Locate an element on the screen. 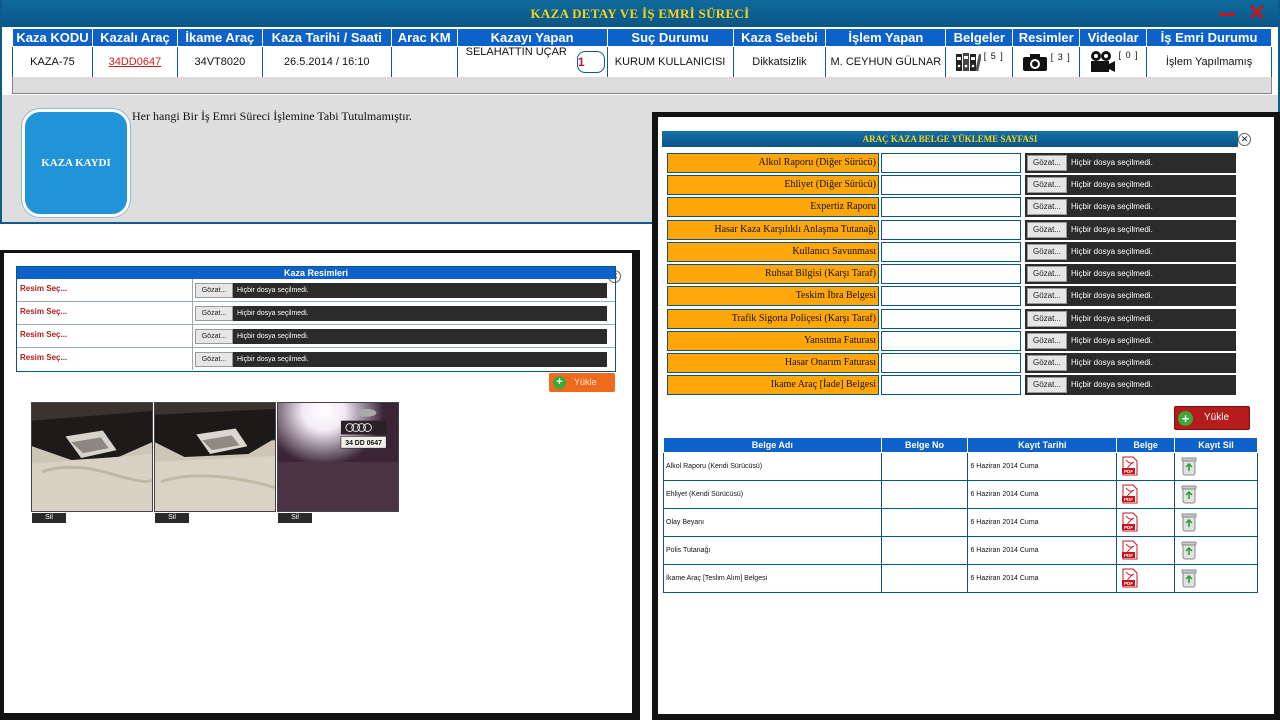 The height and width of the screenshot is (720, 1280). col-header: Belge Adı is located at coordinates (772, 445).